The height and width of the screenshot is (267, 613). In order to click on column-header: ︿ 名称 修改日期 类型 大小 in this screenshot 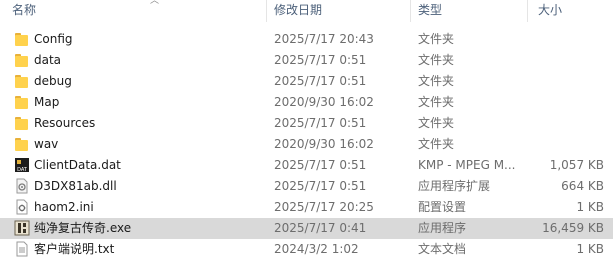, I will do `click(306, 11)`.